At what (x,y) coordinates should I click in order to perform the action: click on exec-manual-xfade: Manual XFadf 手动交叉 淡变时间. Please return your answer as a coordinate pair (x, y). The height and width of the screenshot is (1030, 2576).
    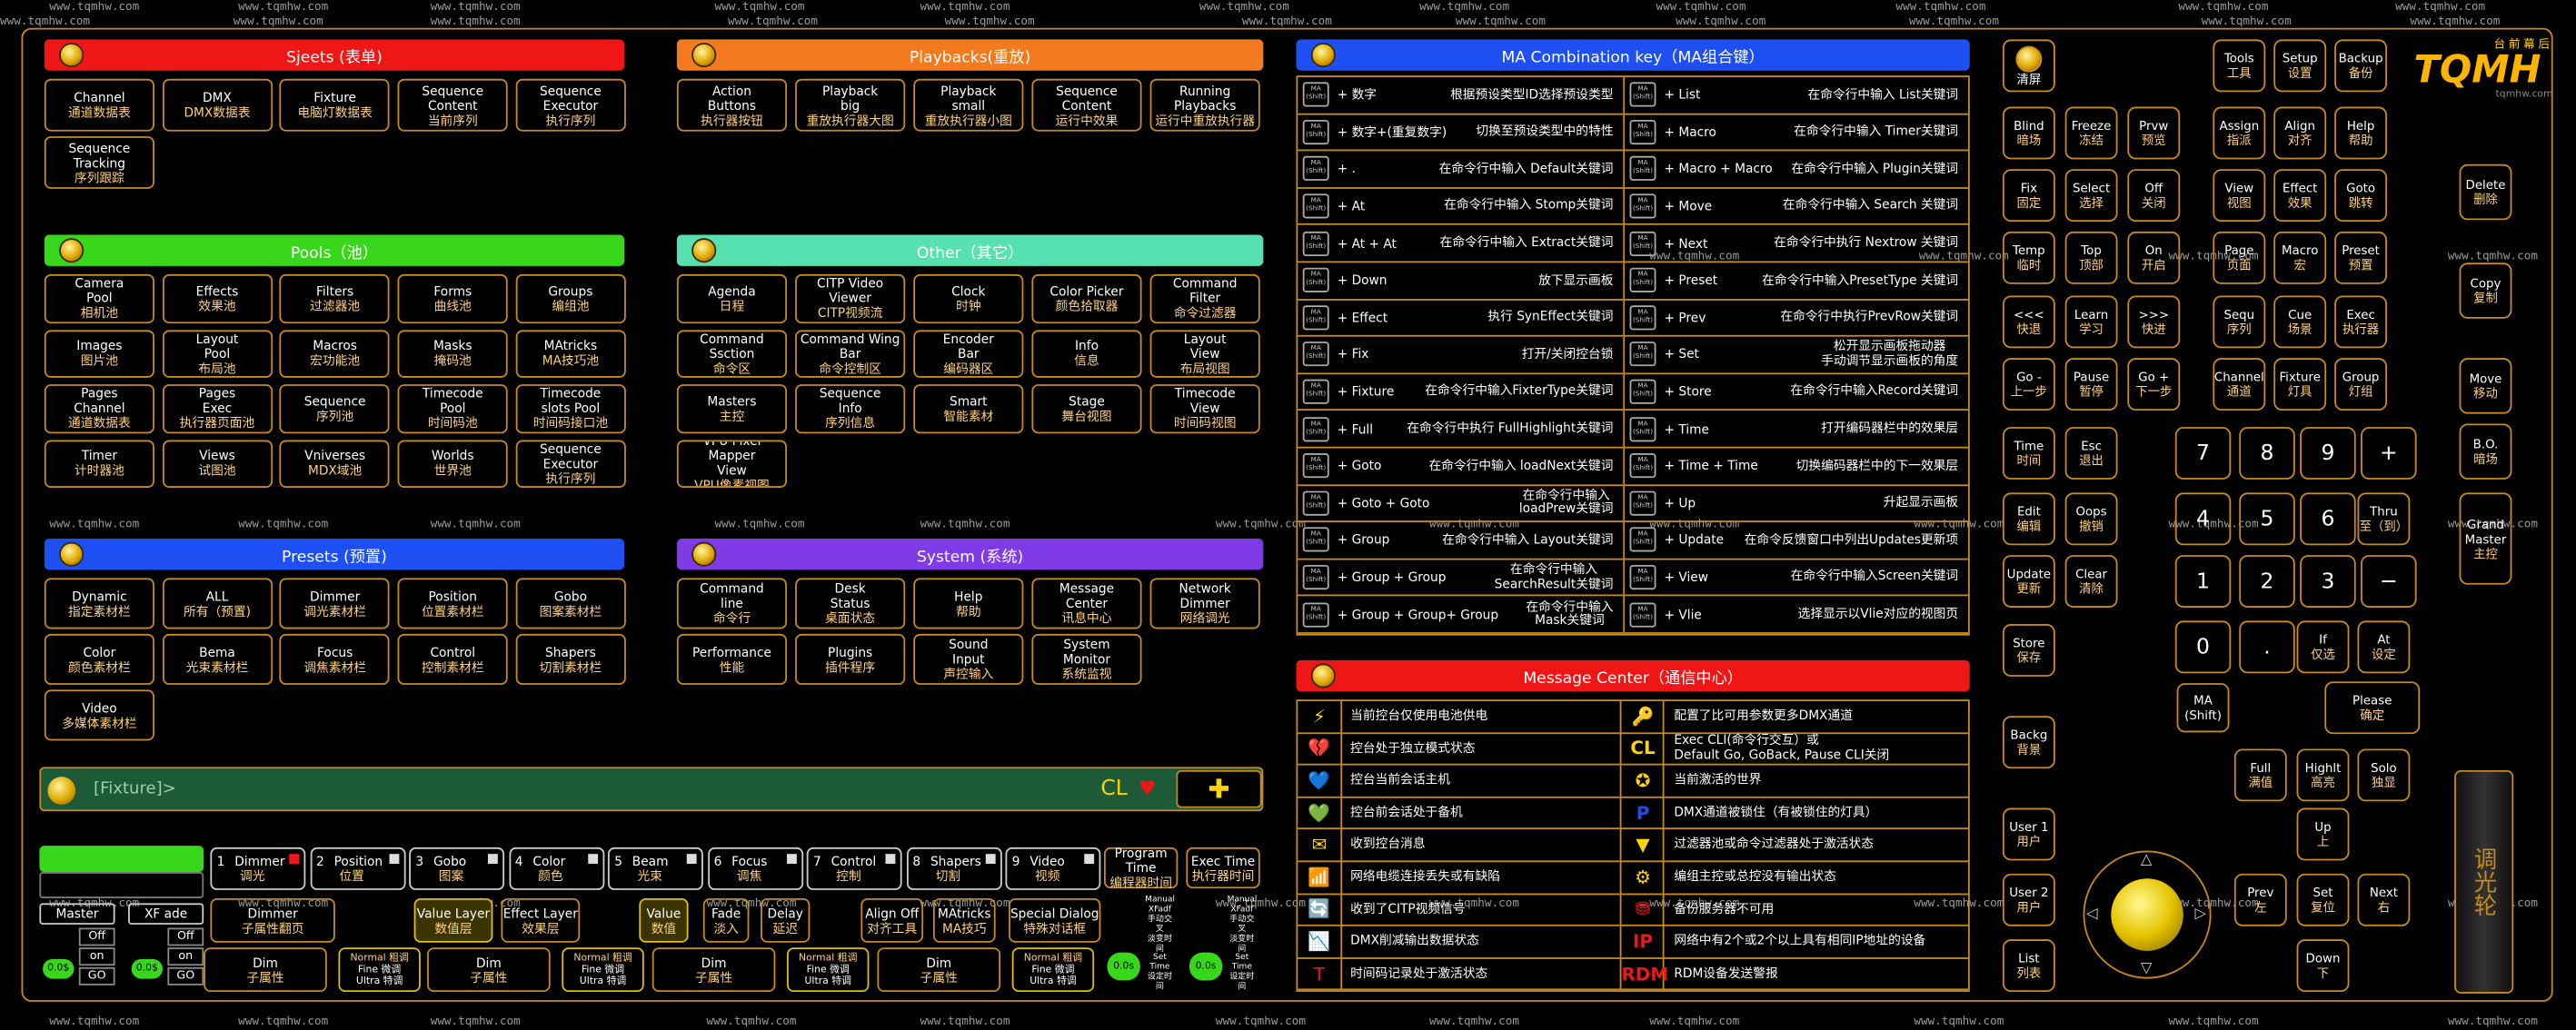
    Looking at the image, I should click on (1243, 924).